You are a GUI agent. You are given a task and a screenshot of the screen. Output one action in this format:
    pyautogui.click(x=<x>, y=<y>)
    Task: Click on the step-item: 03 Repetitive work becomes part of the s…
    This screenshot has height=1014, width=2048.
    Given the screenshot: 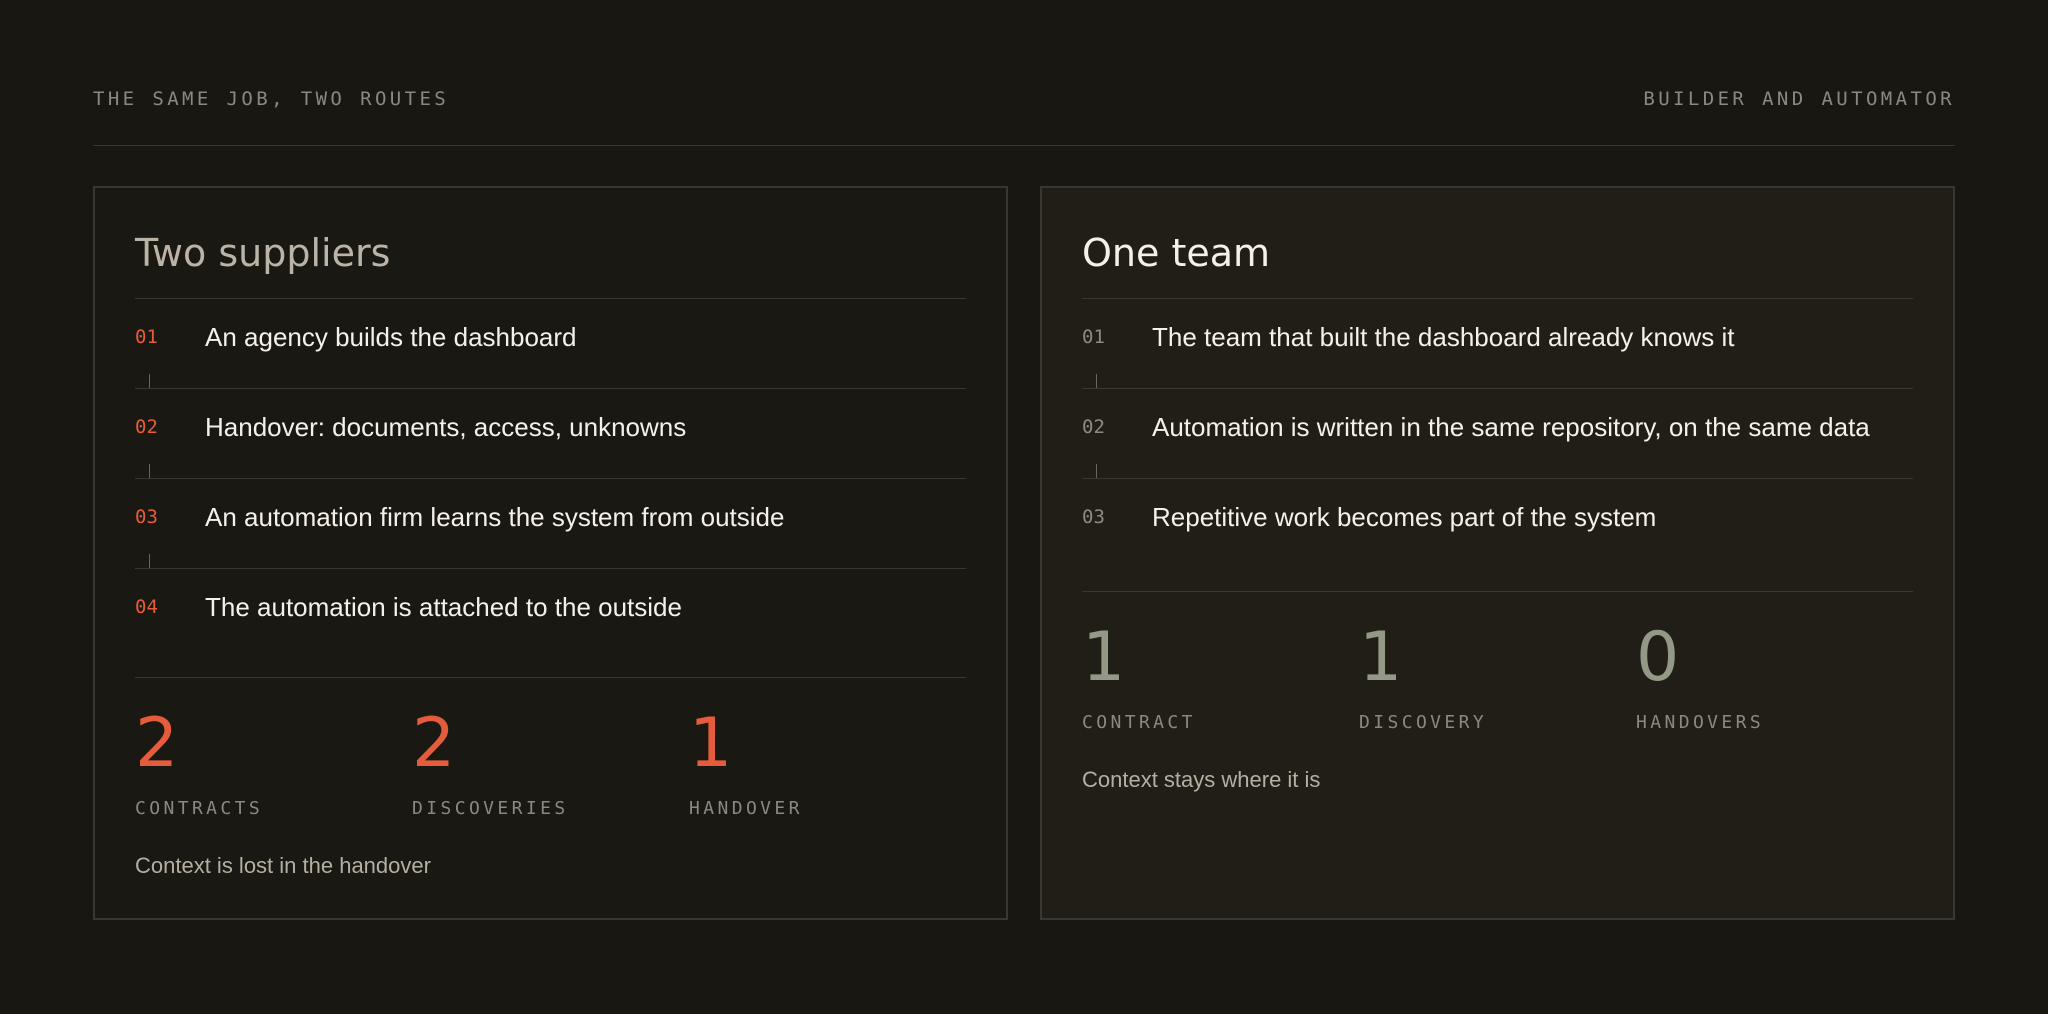 What is the action you would take?
    pyautogui.click(x=1497, y=524)
    